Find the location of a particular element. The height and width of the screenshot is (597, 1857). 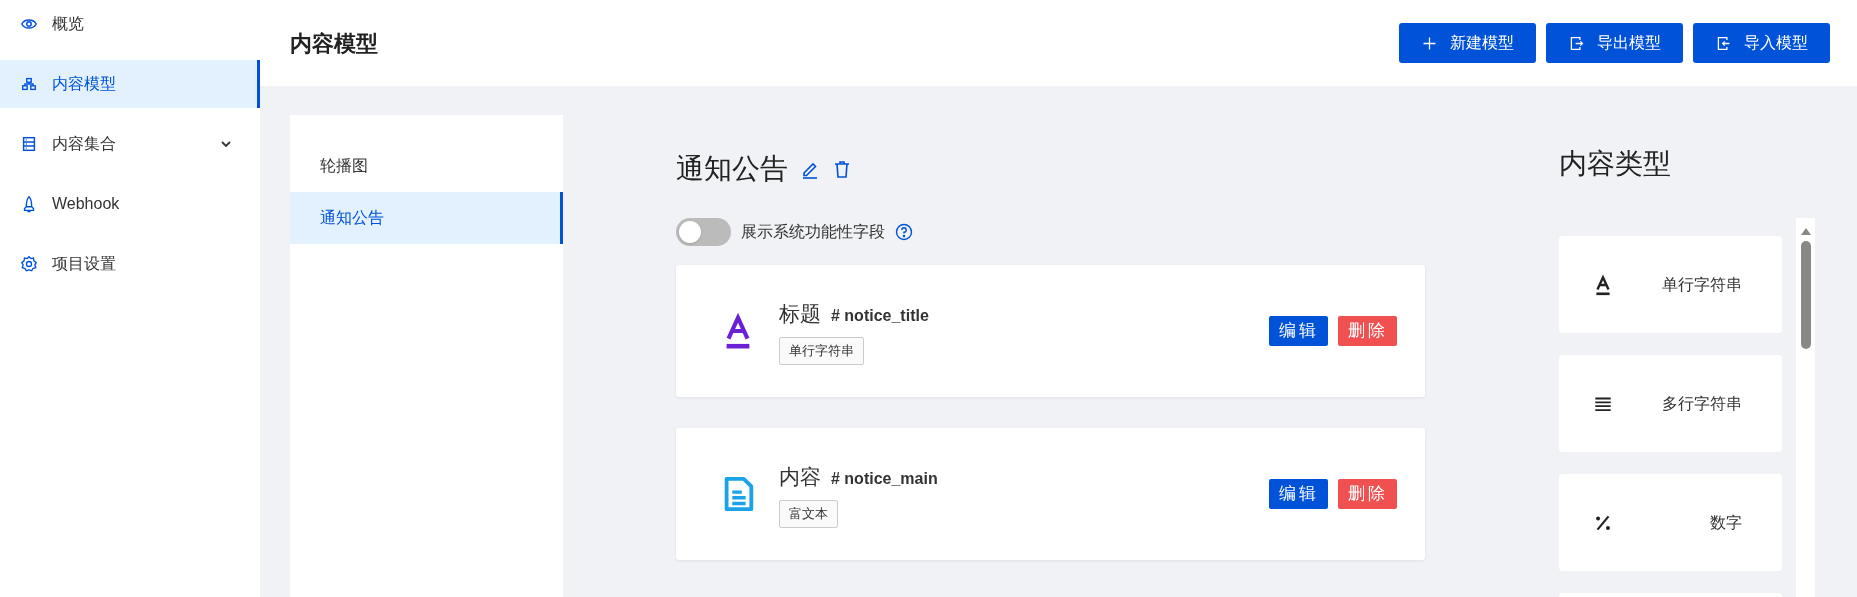

scrollbar-track is located at coordinates (1805, 407).